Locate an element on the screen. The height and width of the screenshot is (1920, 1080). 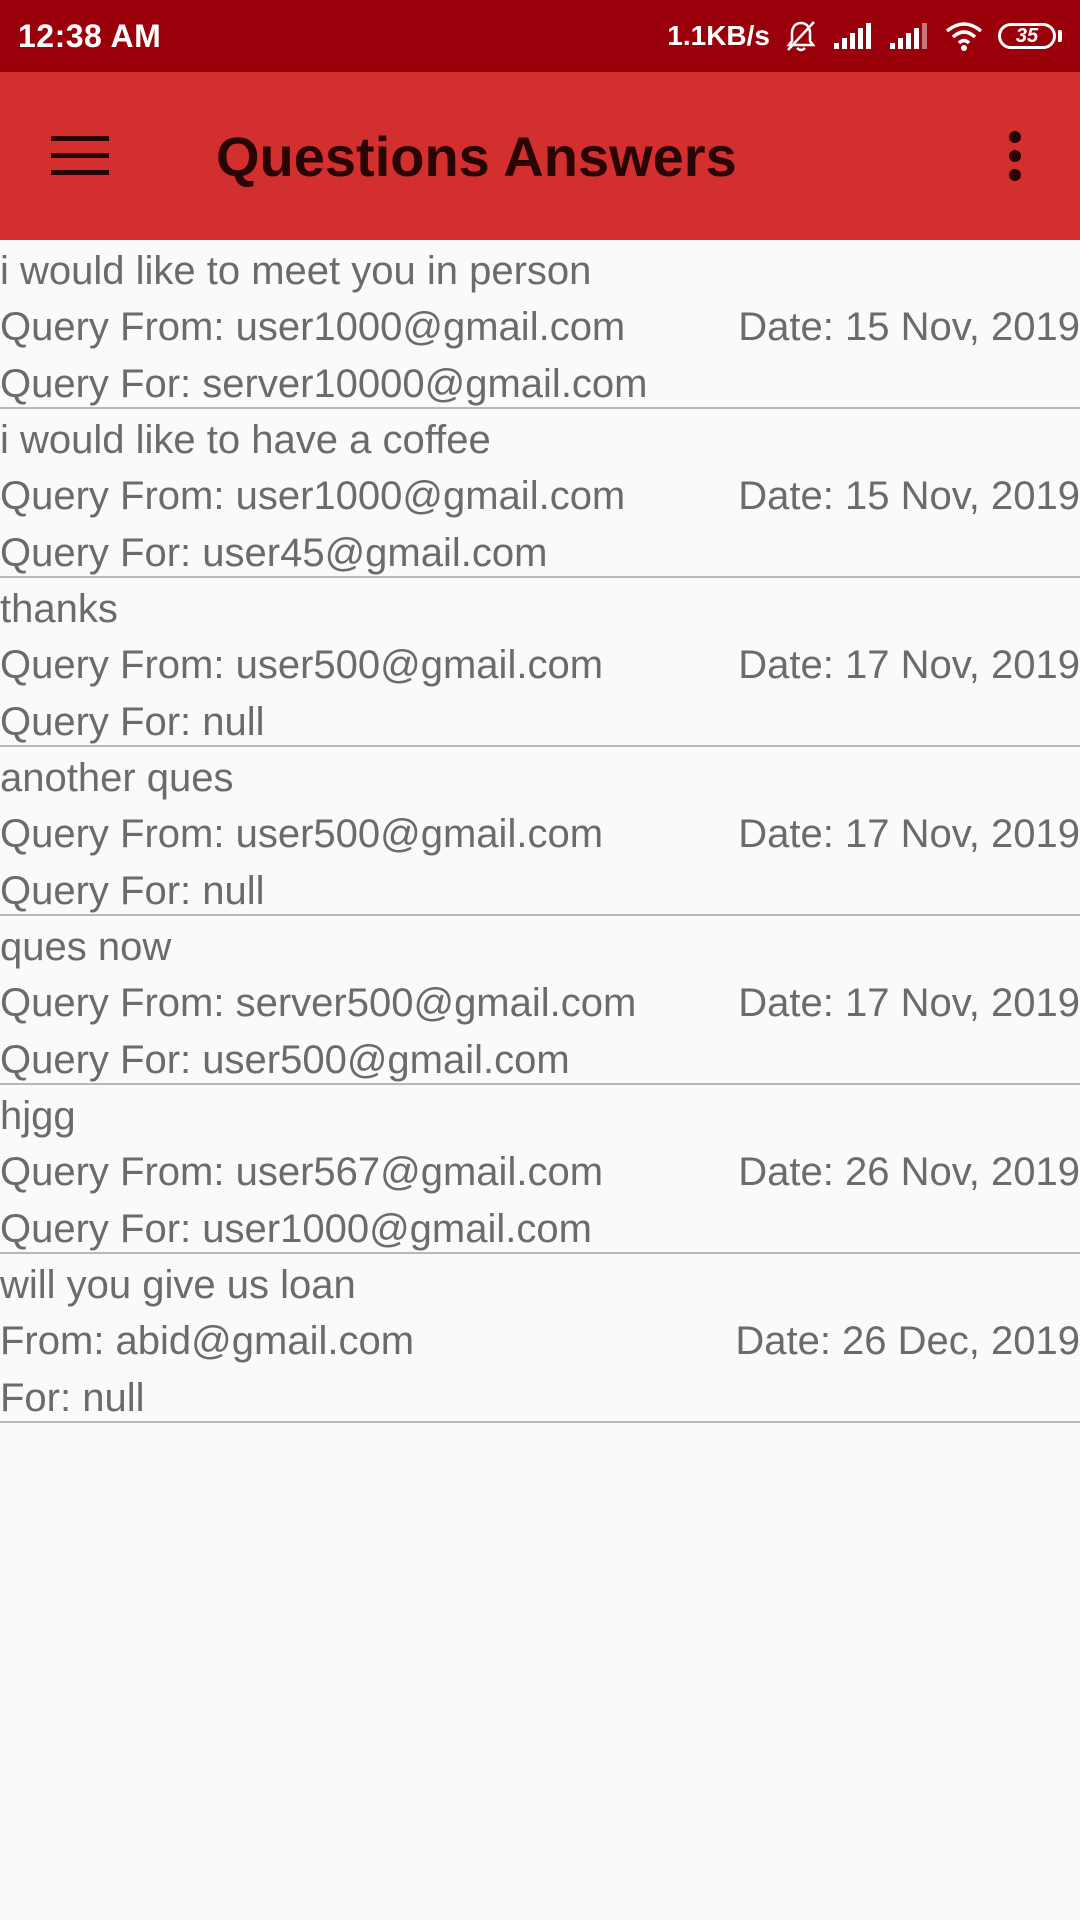
question-text: ques now is located at coordinates (86, 947).